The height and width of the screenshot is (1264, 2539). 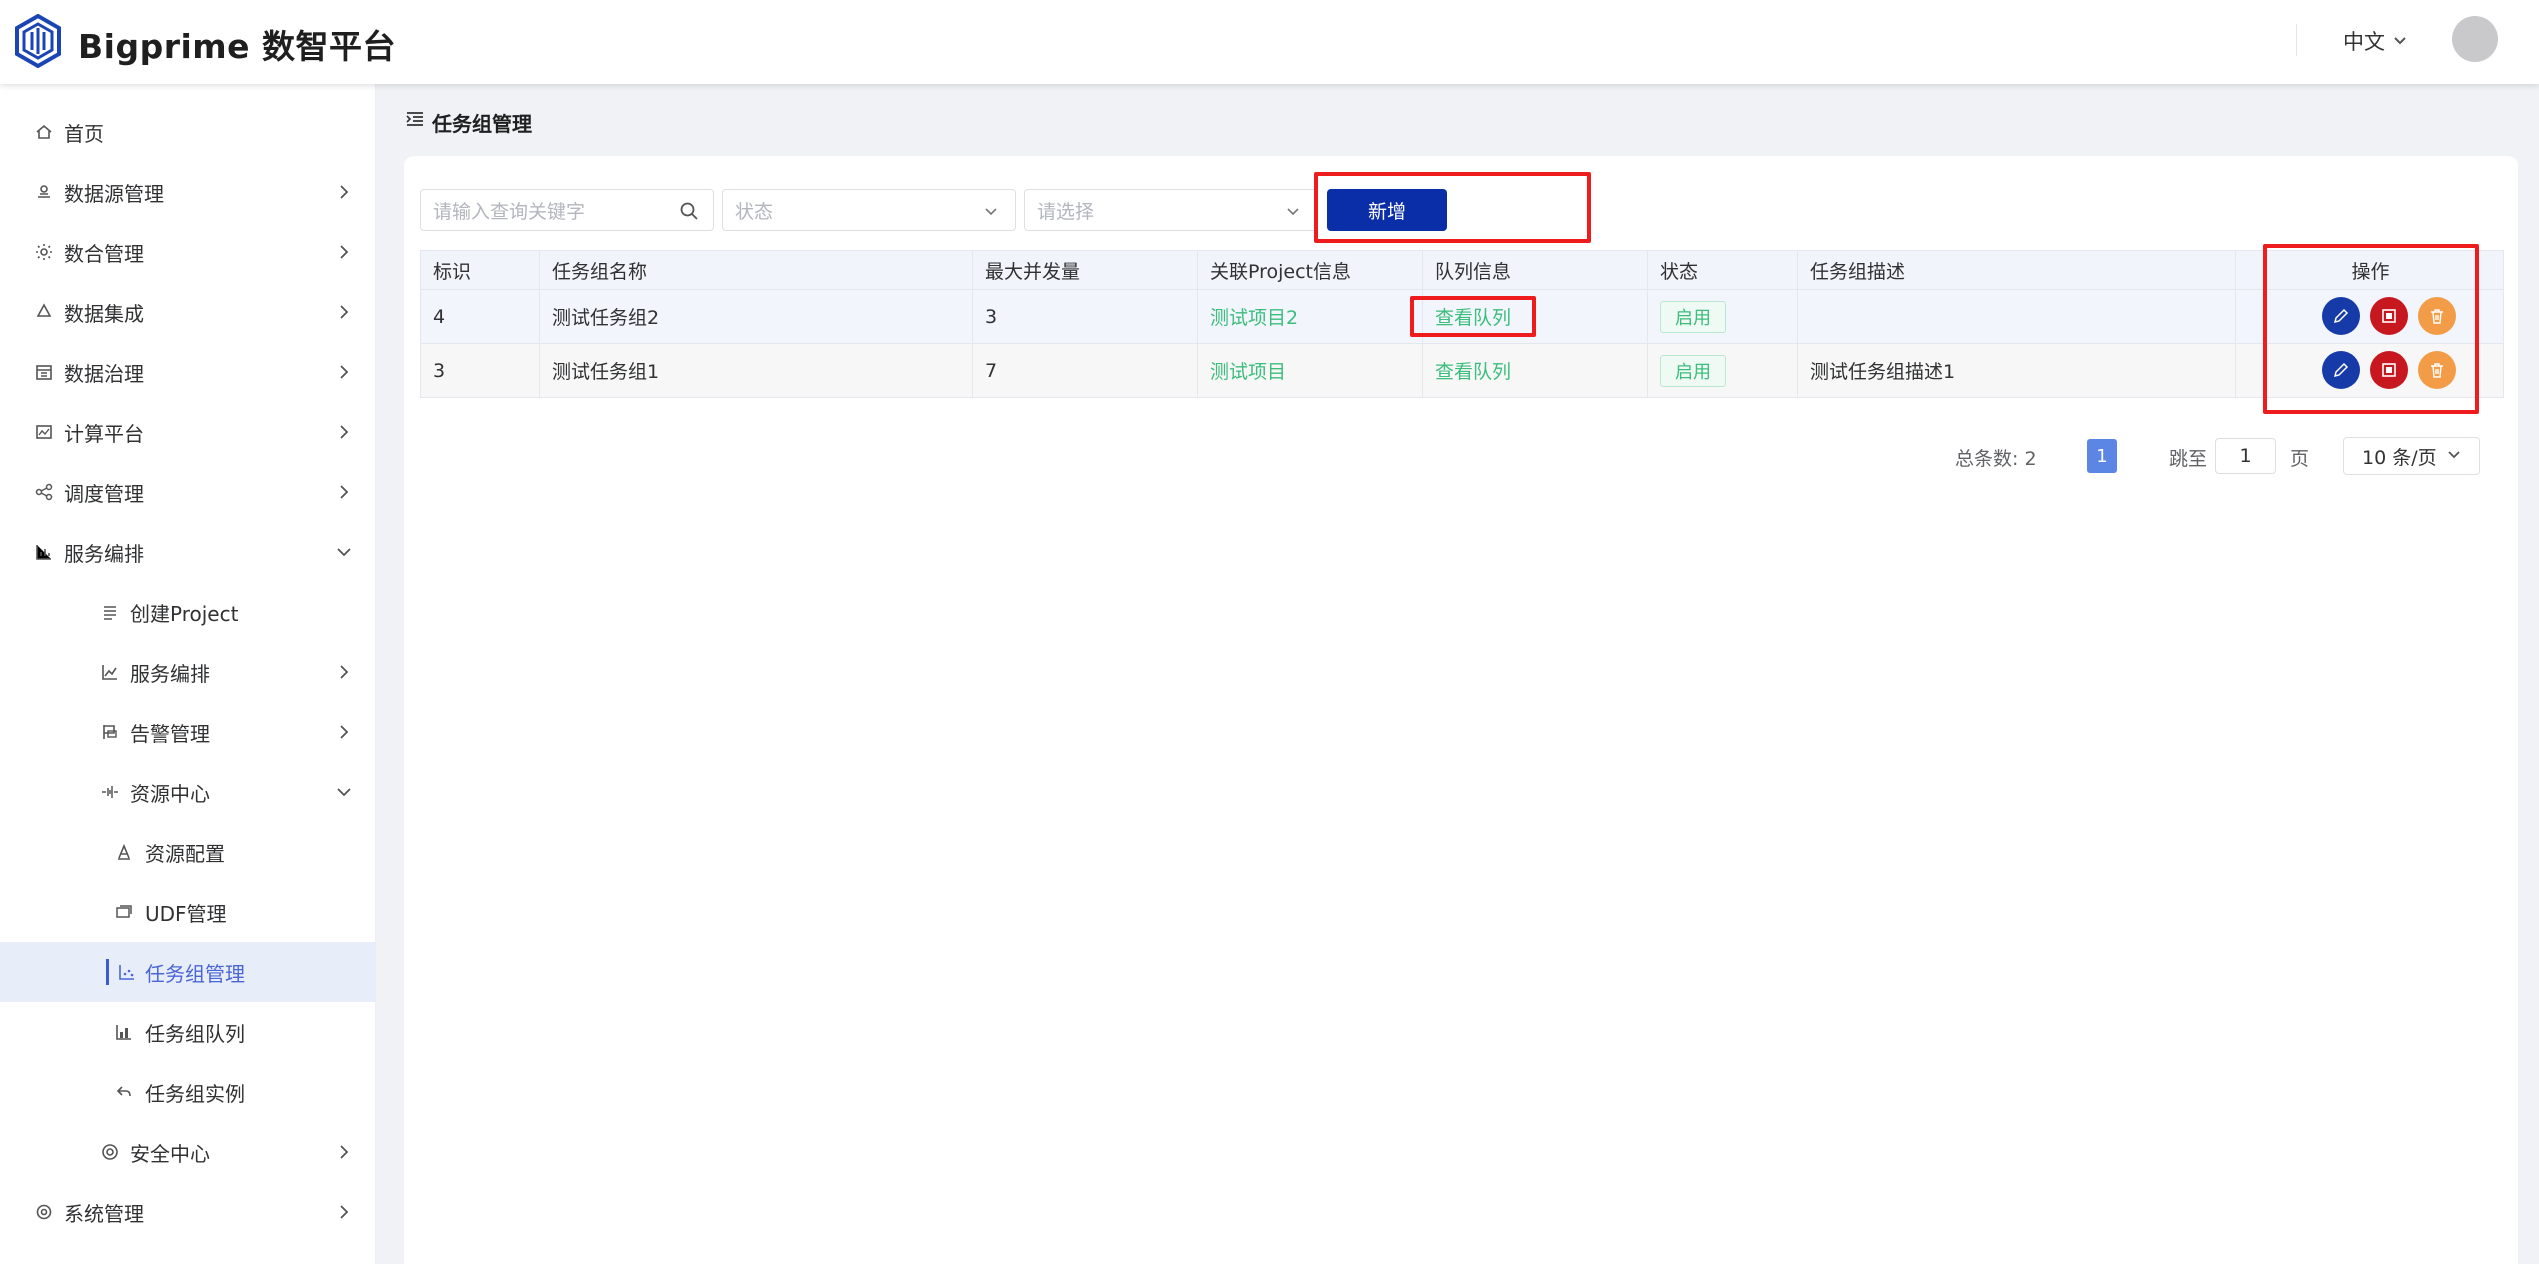 I want to click on header-desc: 任务组描述, so click(x=2017, y=270).